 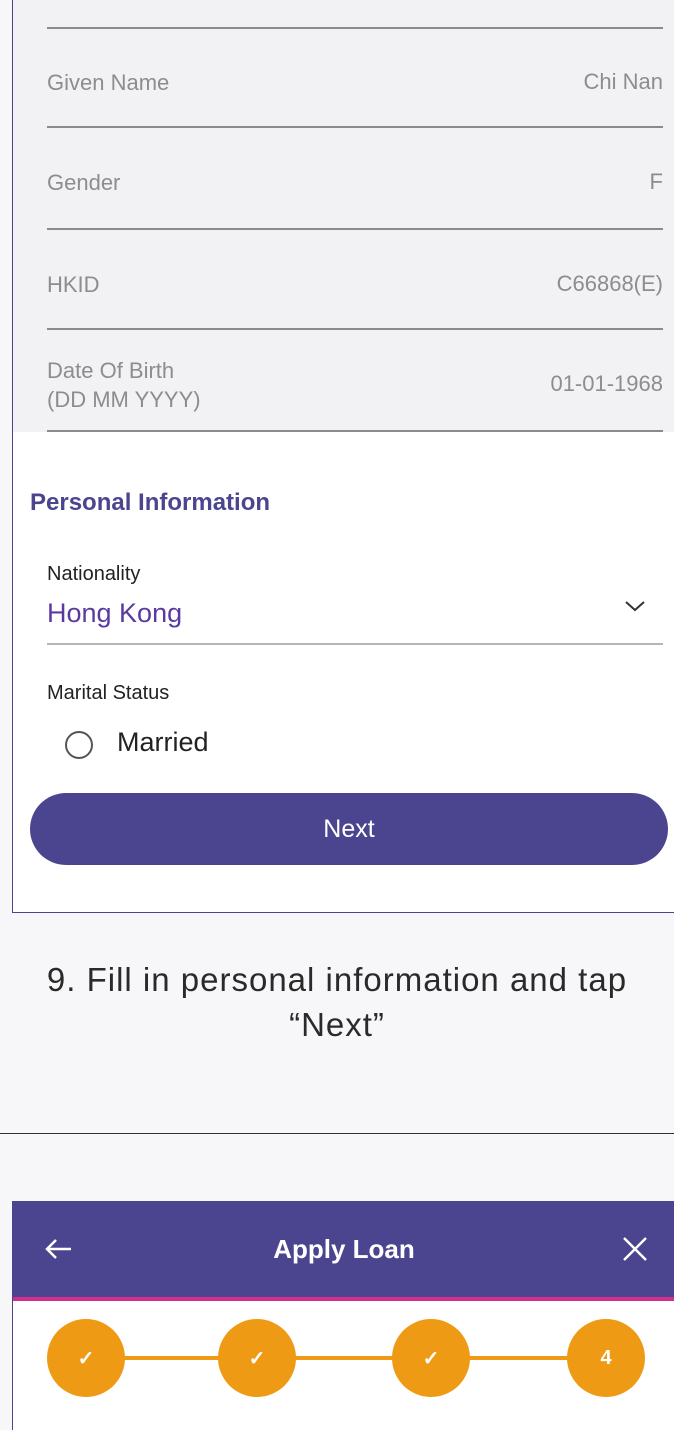 What do you see at coordinates (606, 383) in the screenshot?
I see `dob-value: 01-01-1968` at bounding box center [606, 383].